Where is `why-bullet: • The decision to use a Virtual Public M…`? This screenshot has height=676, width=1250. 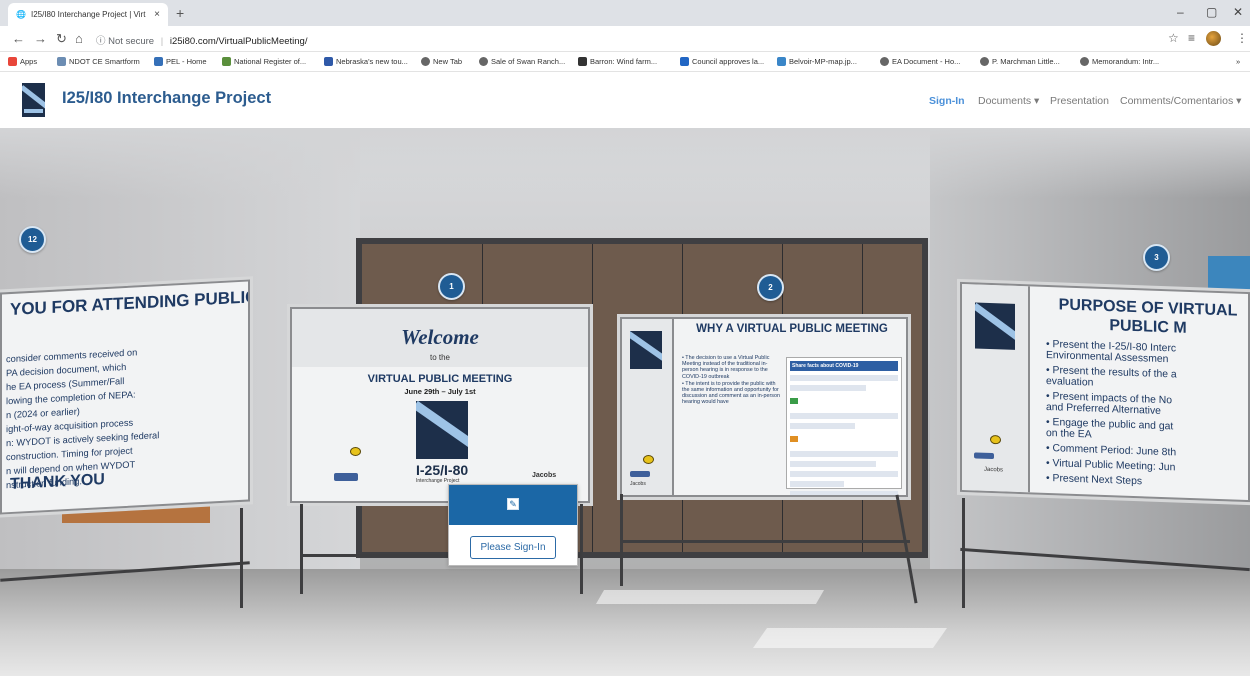
why-bullet: • The decision to use a Virtual Public M… is located at coordinates (726, 367).